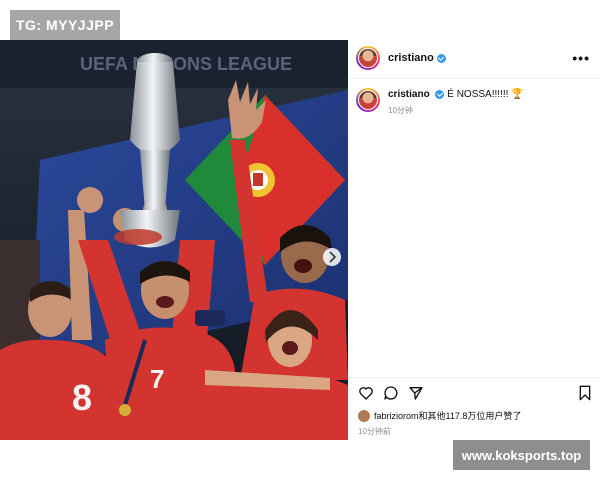 The height and width of the screenshot is (480, 600). I want to click on caption-time: 10分钟, so click(400, 110).